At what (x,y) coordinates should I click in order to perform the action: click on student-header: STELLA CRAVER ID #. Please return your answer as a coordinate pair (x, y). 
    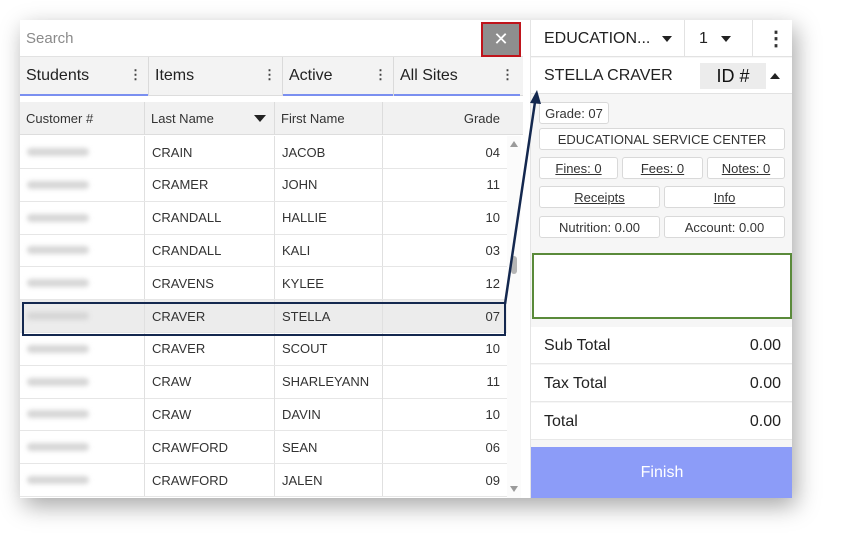
    Looking at the image, I should click on (661, 76).